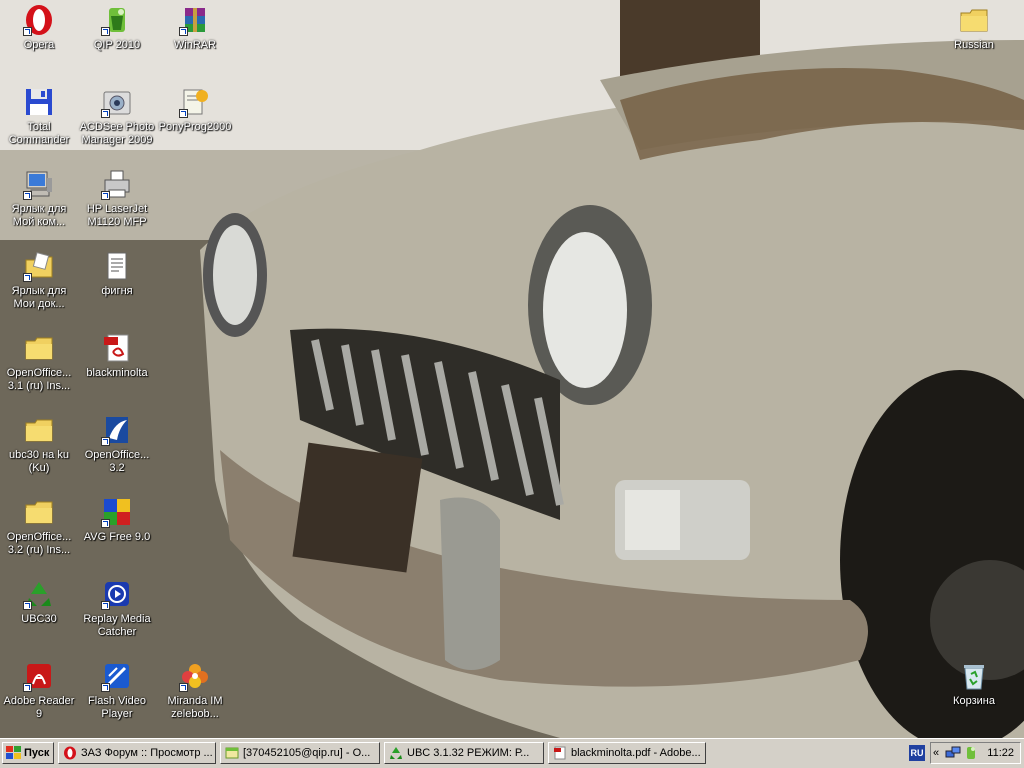  I want to click on icon-label: WinRAR, so click(195, 45).